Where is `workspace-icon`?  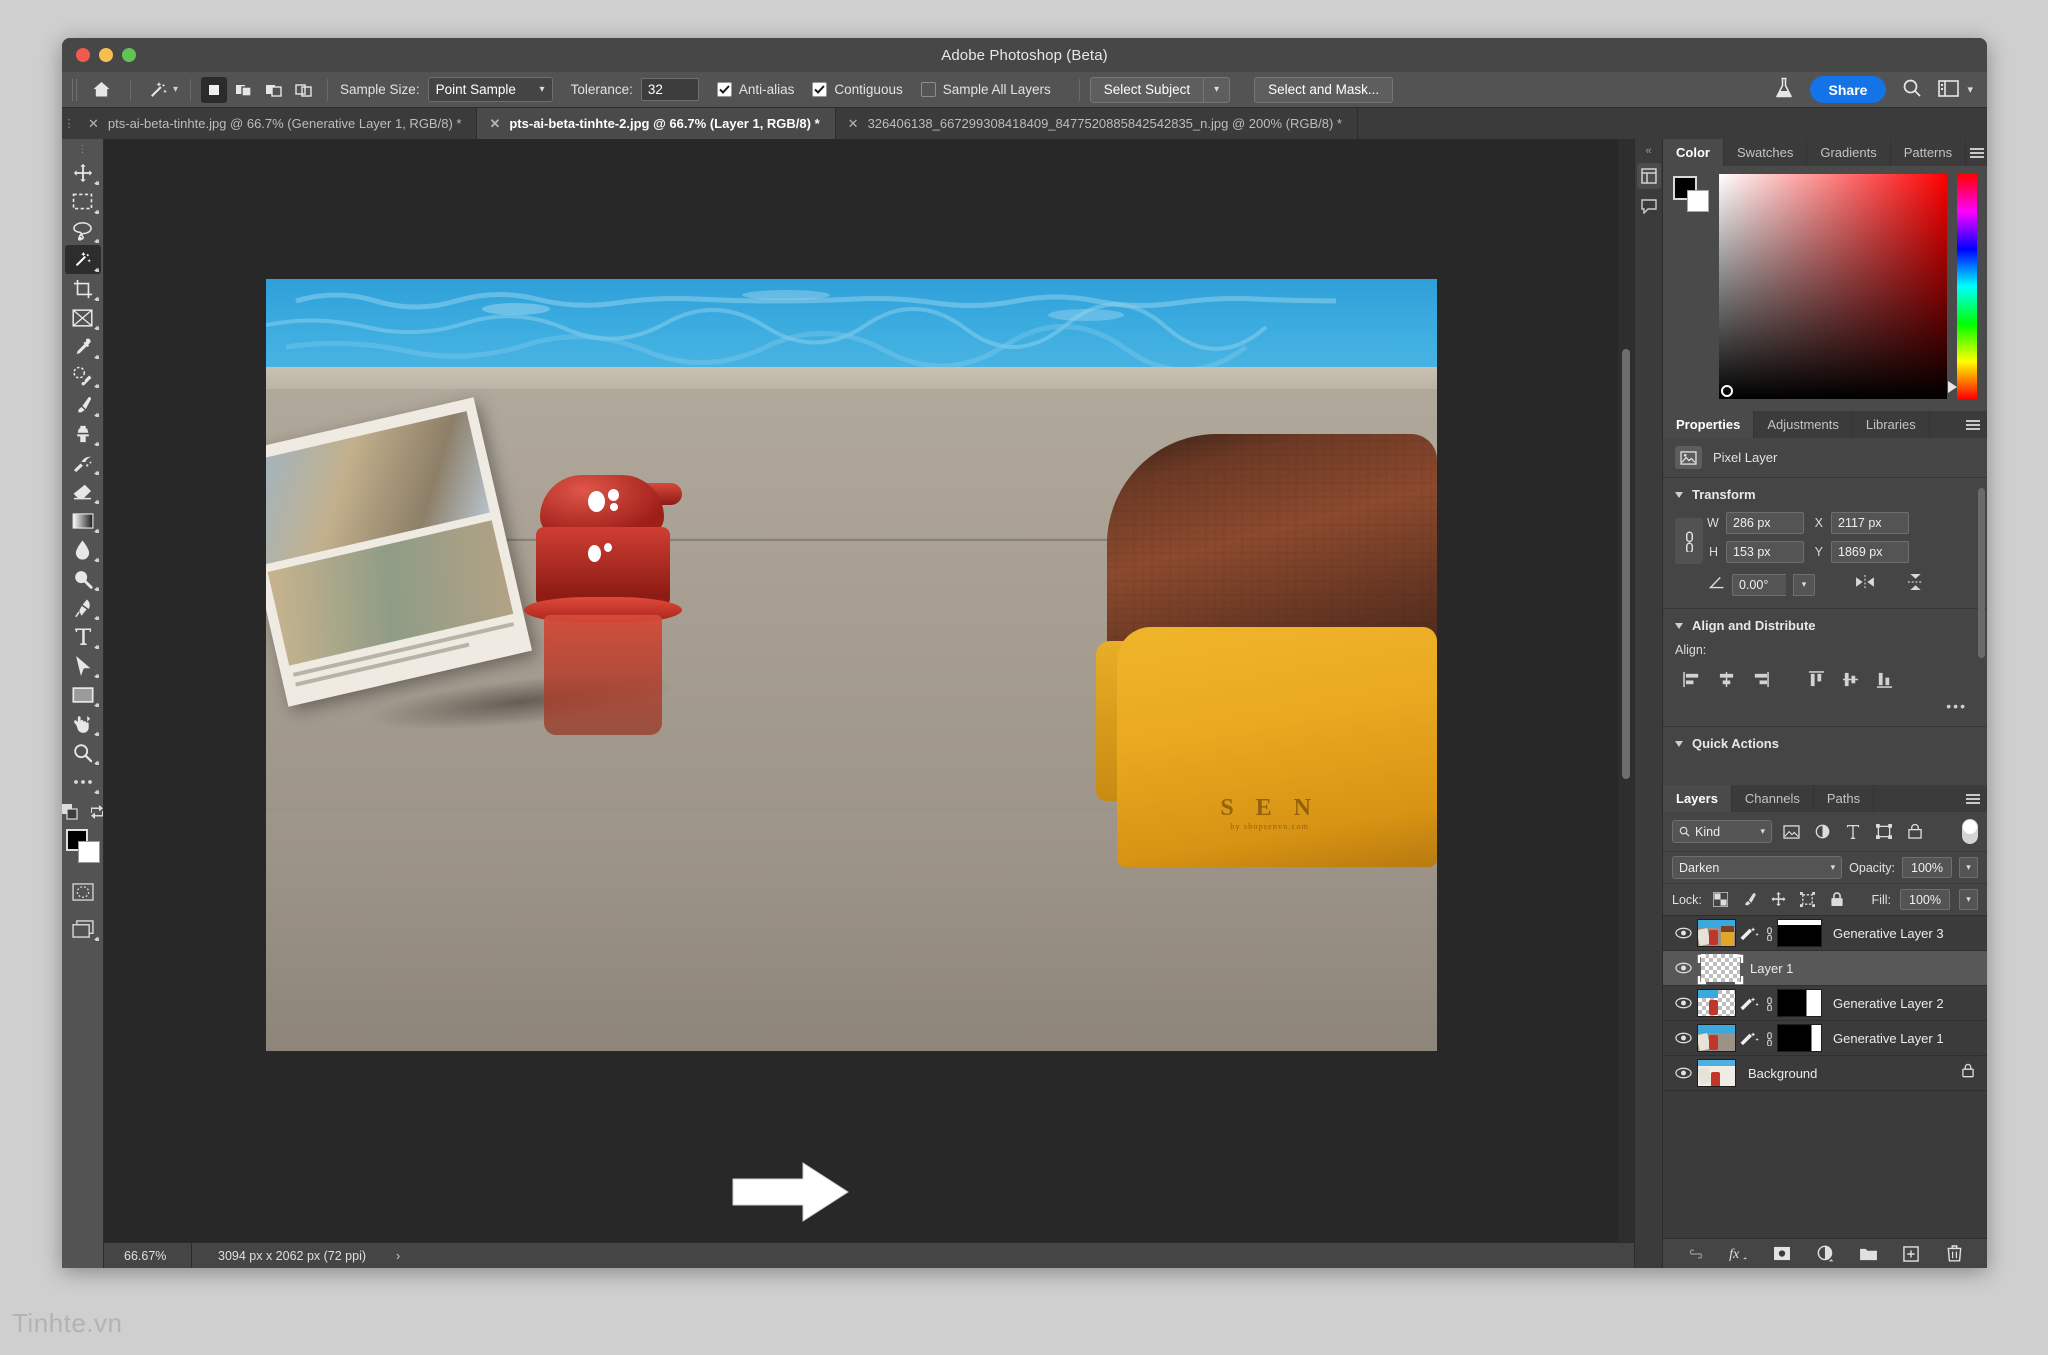
workspace-icon is located at coordinates (1949, 89).